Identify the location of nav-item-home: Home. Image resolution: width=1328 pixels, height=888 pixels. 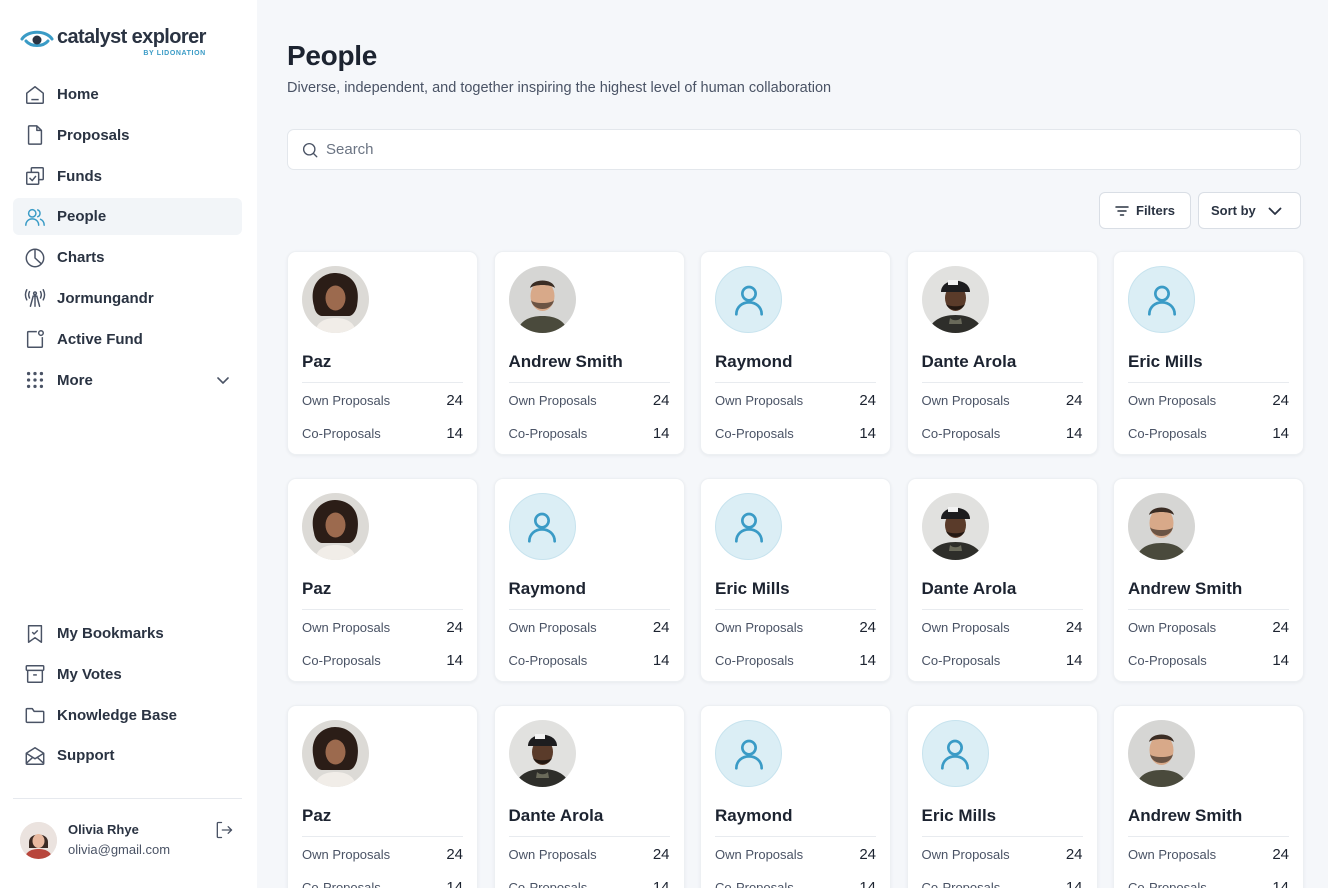
(127, 94).